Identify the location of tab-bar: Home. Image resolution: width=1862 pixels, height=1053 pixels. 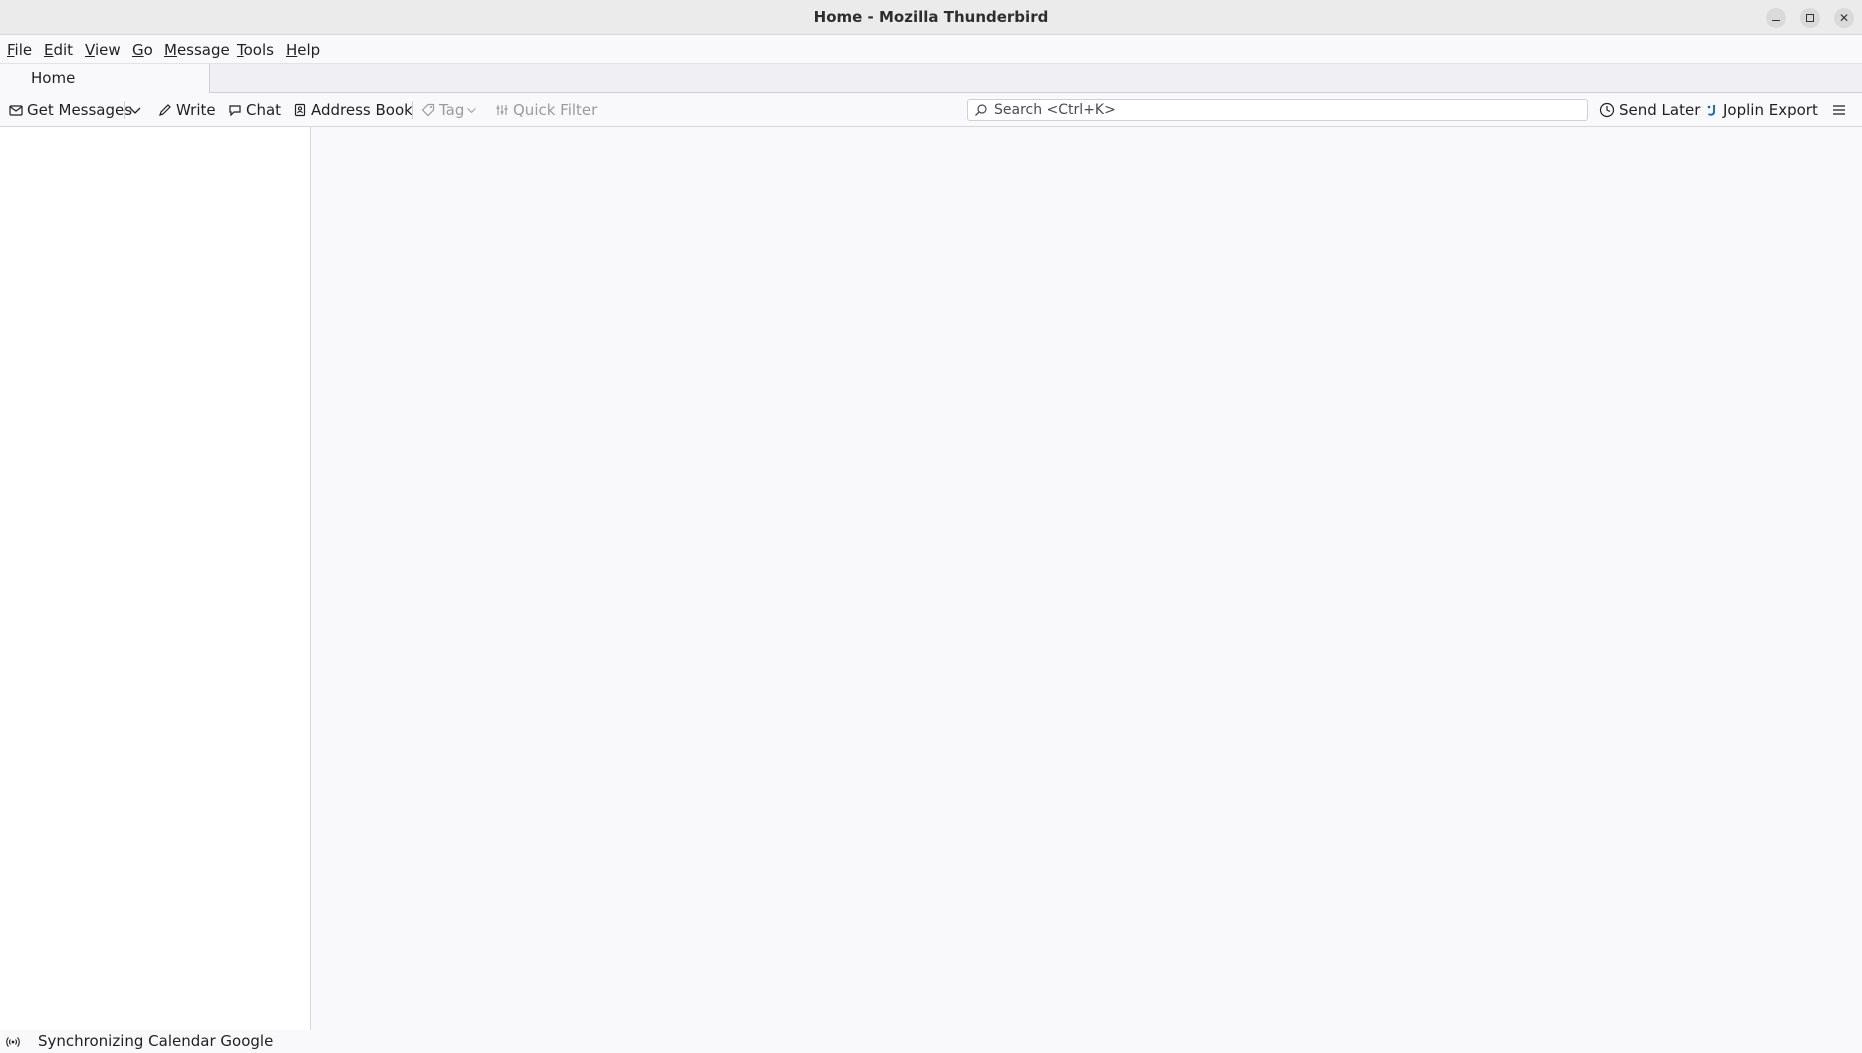
(931, 78).